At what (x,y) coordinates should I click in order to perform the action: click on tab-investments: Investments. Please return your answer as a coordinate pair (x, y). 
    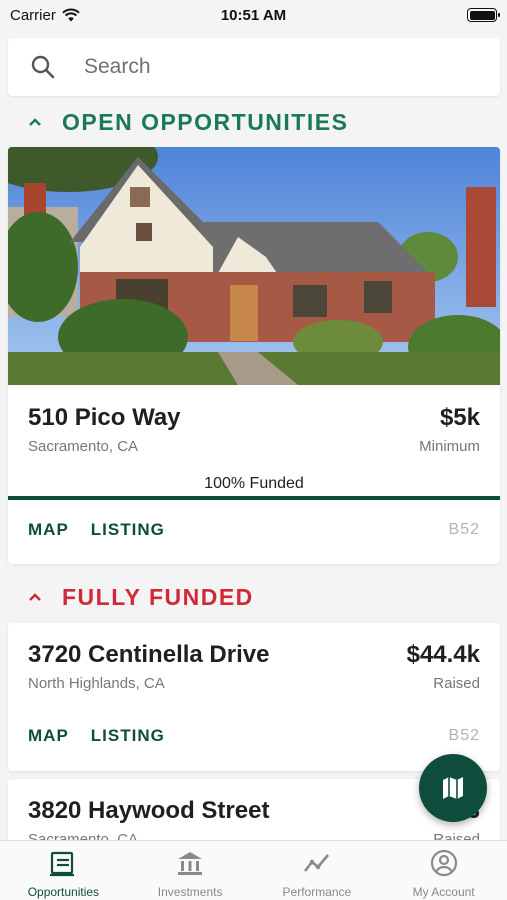
    Looking at the image, I should click on (190, 870).